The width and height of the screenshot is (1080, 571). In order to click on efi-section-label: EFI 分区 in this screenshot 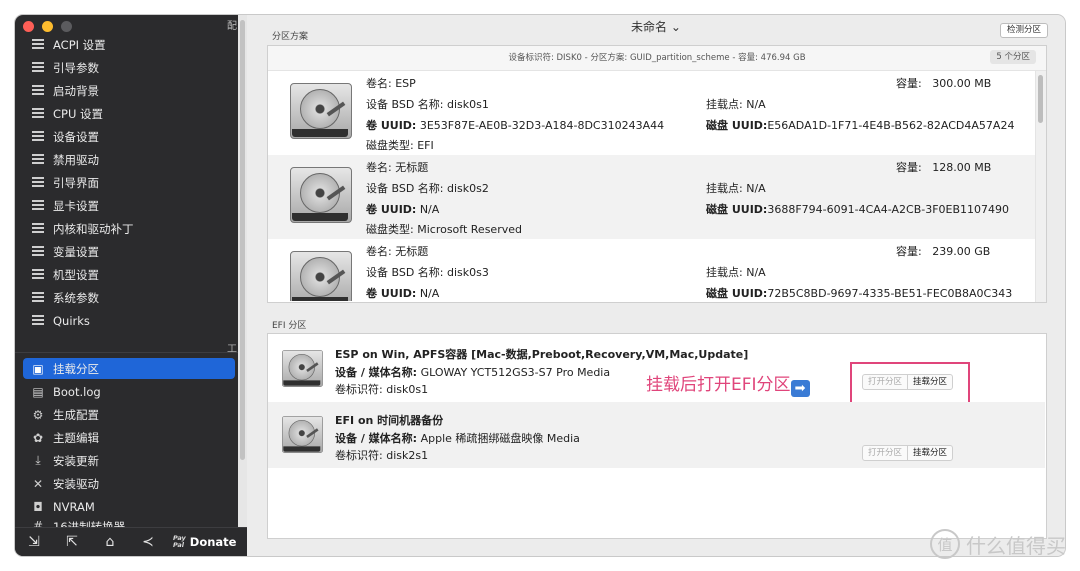, I will do `click(289, 326)`.